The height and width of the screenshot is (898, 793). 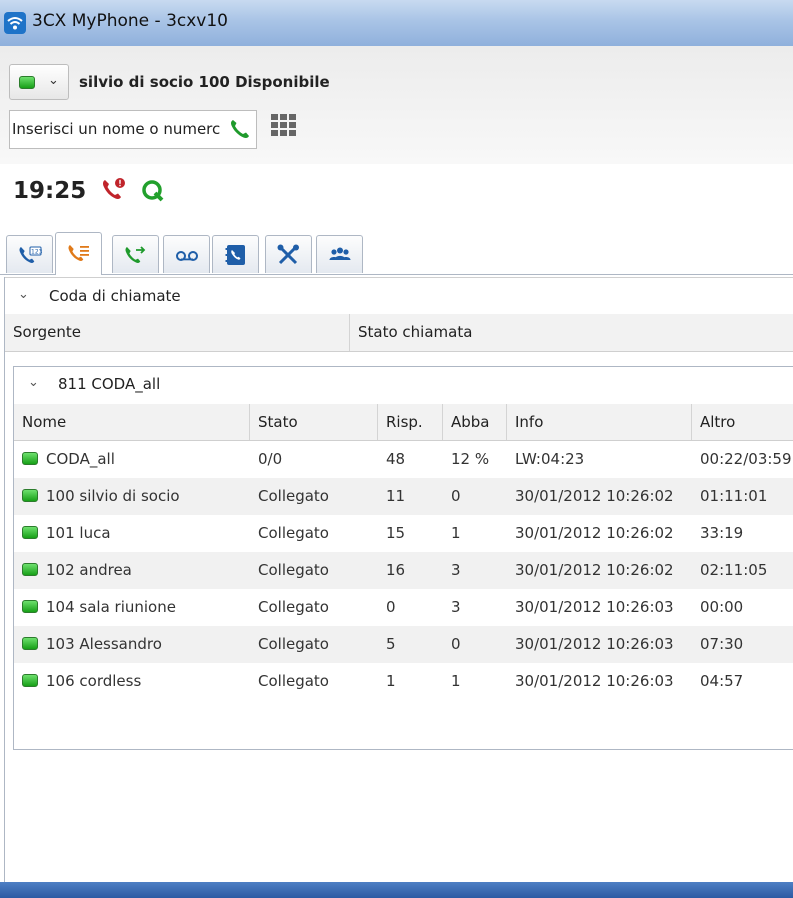 I want to click on queue-status-icon, so click(x=153, y=191).